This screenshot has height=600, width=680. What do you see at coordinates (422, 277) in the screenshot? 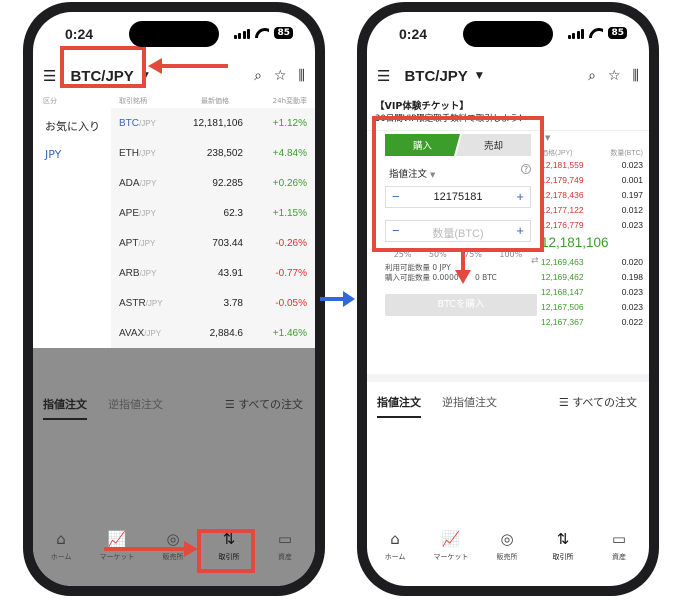
I see `available-btc-label: 購入可能数量 0.0000` at bounding box center [422, 277].